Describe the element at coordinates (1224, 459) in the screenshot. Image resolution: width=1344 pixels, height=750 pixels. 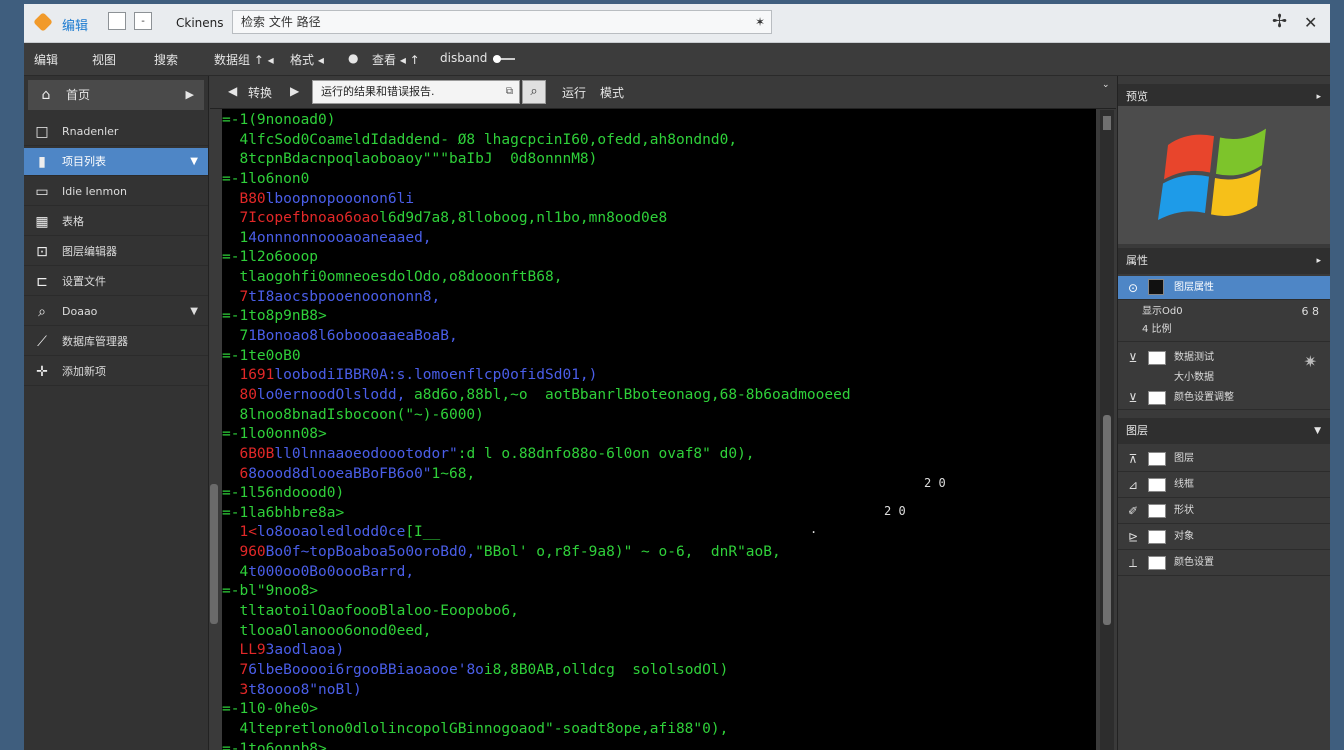
I see `layer-row: ⊼ 图层` at that location.